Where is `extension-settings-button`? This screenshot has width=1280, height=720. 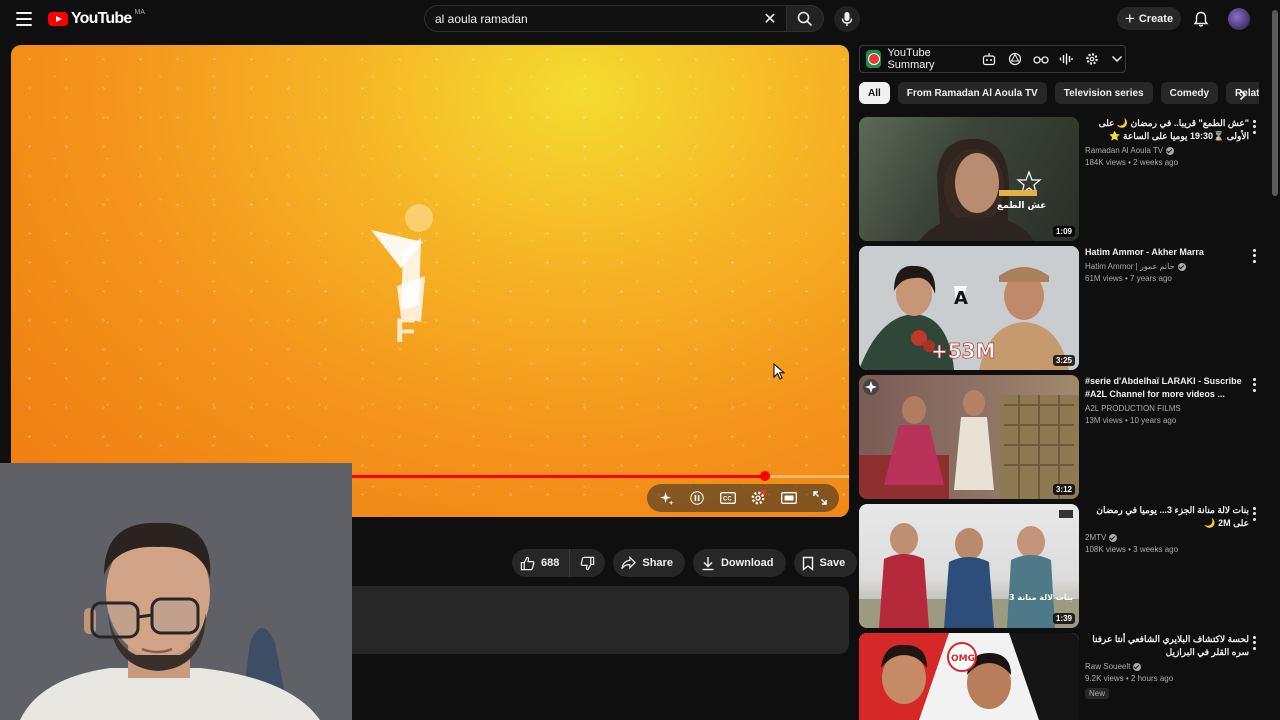
extension-settings-button is located at coordinates (1091, 59).